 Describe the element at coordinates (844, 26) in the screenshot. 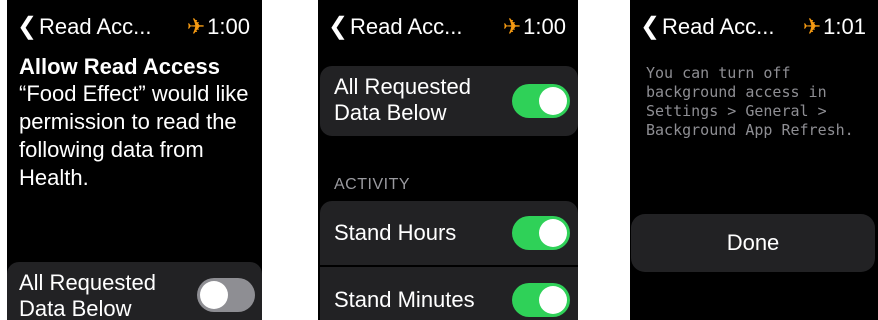

I see `time-text: 1:01` at that location.